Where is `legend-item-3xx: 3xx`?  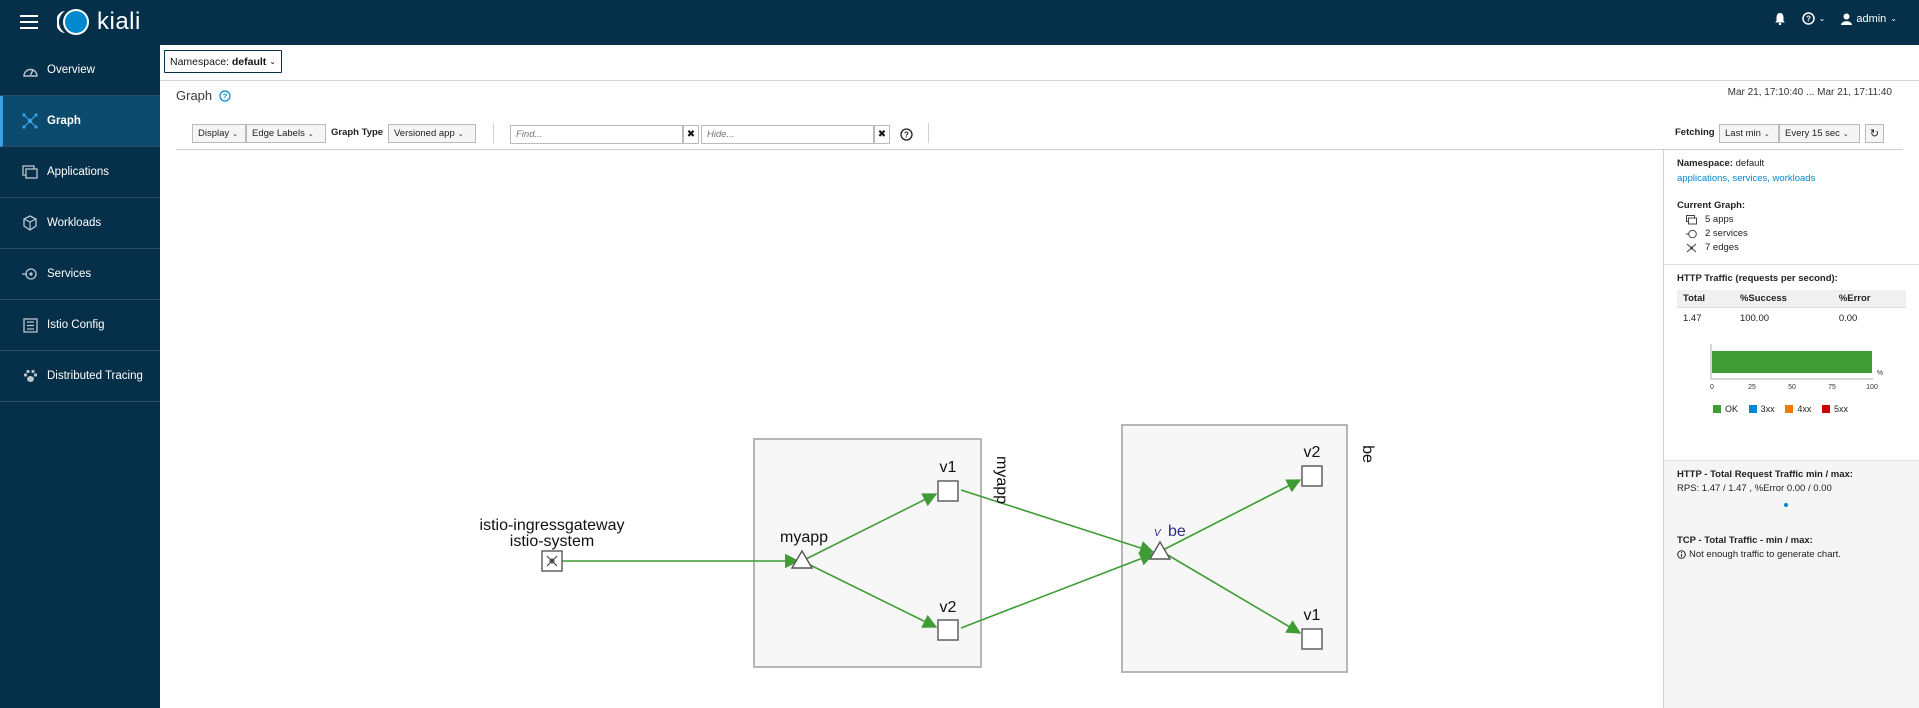 legend-item-3xx: 3xx is located at coordinates (1761, 409).